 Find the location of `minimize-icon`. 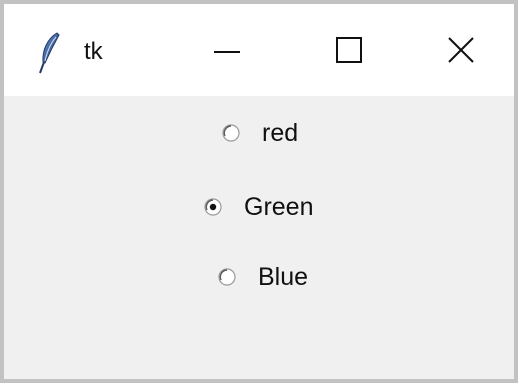

minimize-icon is located at coordinates (227, 52).